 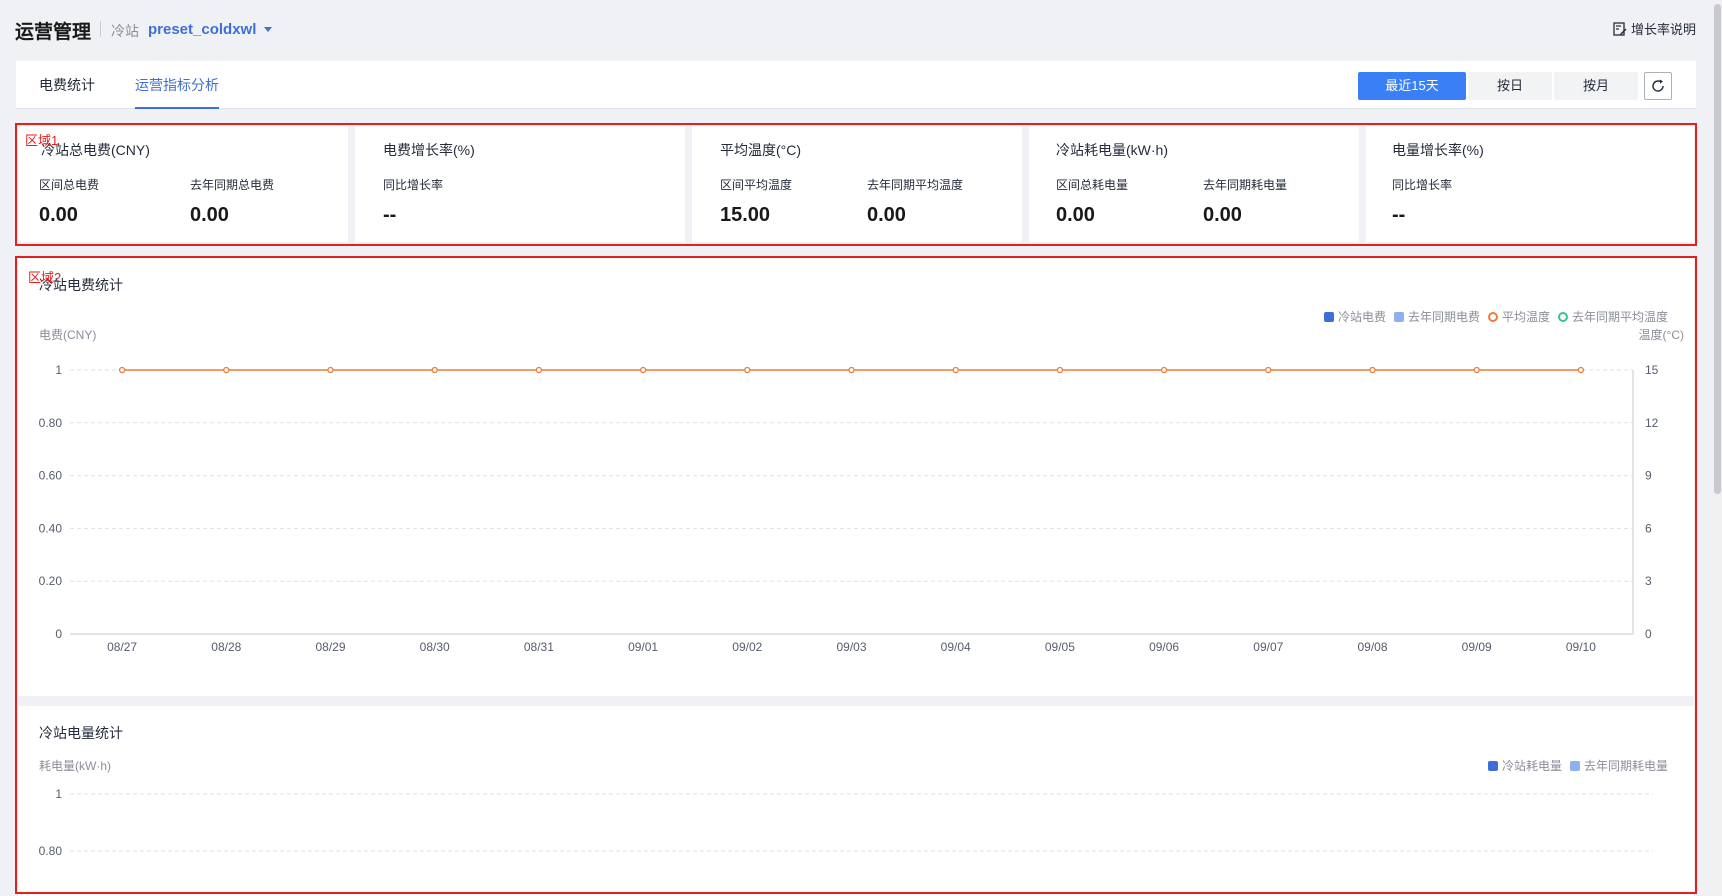 What do you see at coordinates (856, 85) in the screenshot?
I see `tab-bar: 电费统计 运营指标分析 最近15天 按日 按月` at bounding box center [856, 85].